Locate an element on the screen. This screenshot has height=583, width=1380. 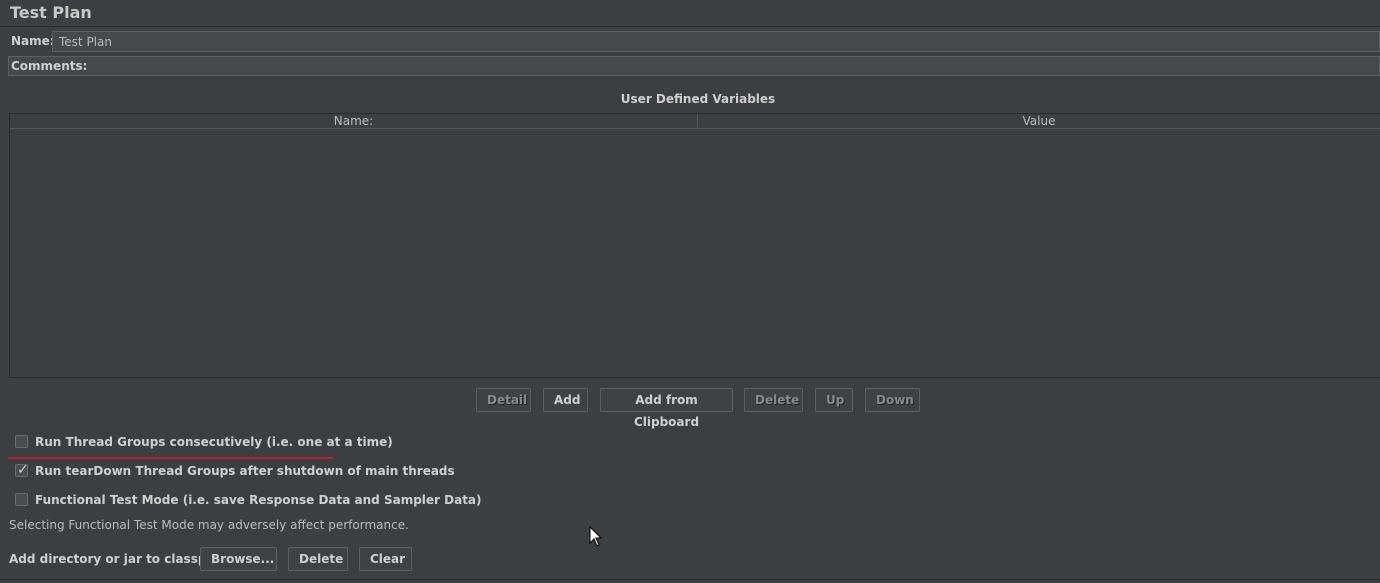
table-header: Name: Value is located at coordinates (695, 121).